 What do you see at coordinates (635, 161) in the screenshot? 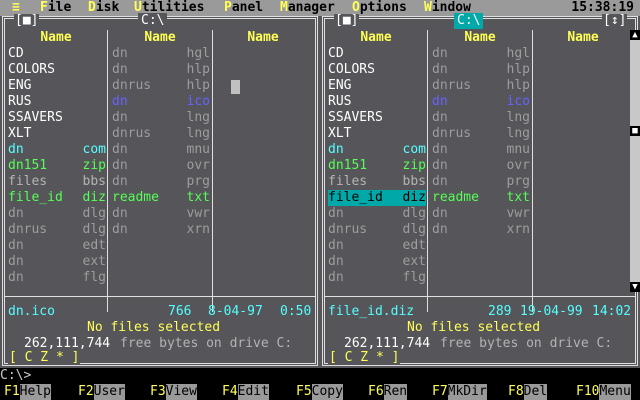
I see `right-scrollbar: ▲ ■ ▼` at bounding box center [635, 161].